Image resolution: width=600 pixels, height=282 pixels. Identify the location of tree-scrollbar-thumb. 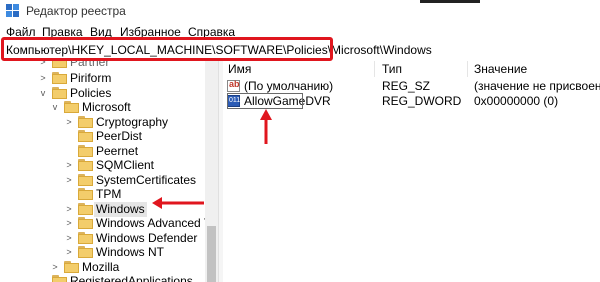
(211, 254).